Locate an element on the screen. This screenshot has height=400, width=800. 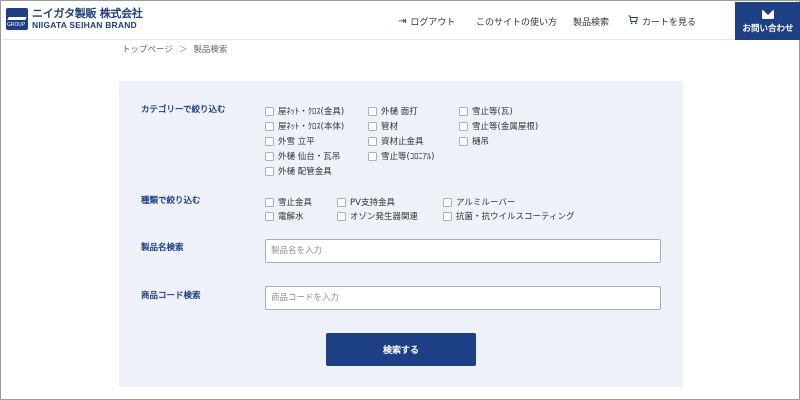
category-checkbox: 樋吊 is located at coordinates (474, 141).